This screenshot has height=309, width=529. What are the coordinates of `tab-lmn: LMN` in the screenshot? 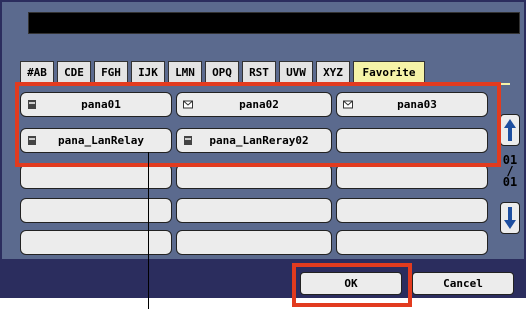 It's located at (185, 72).